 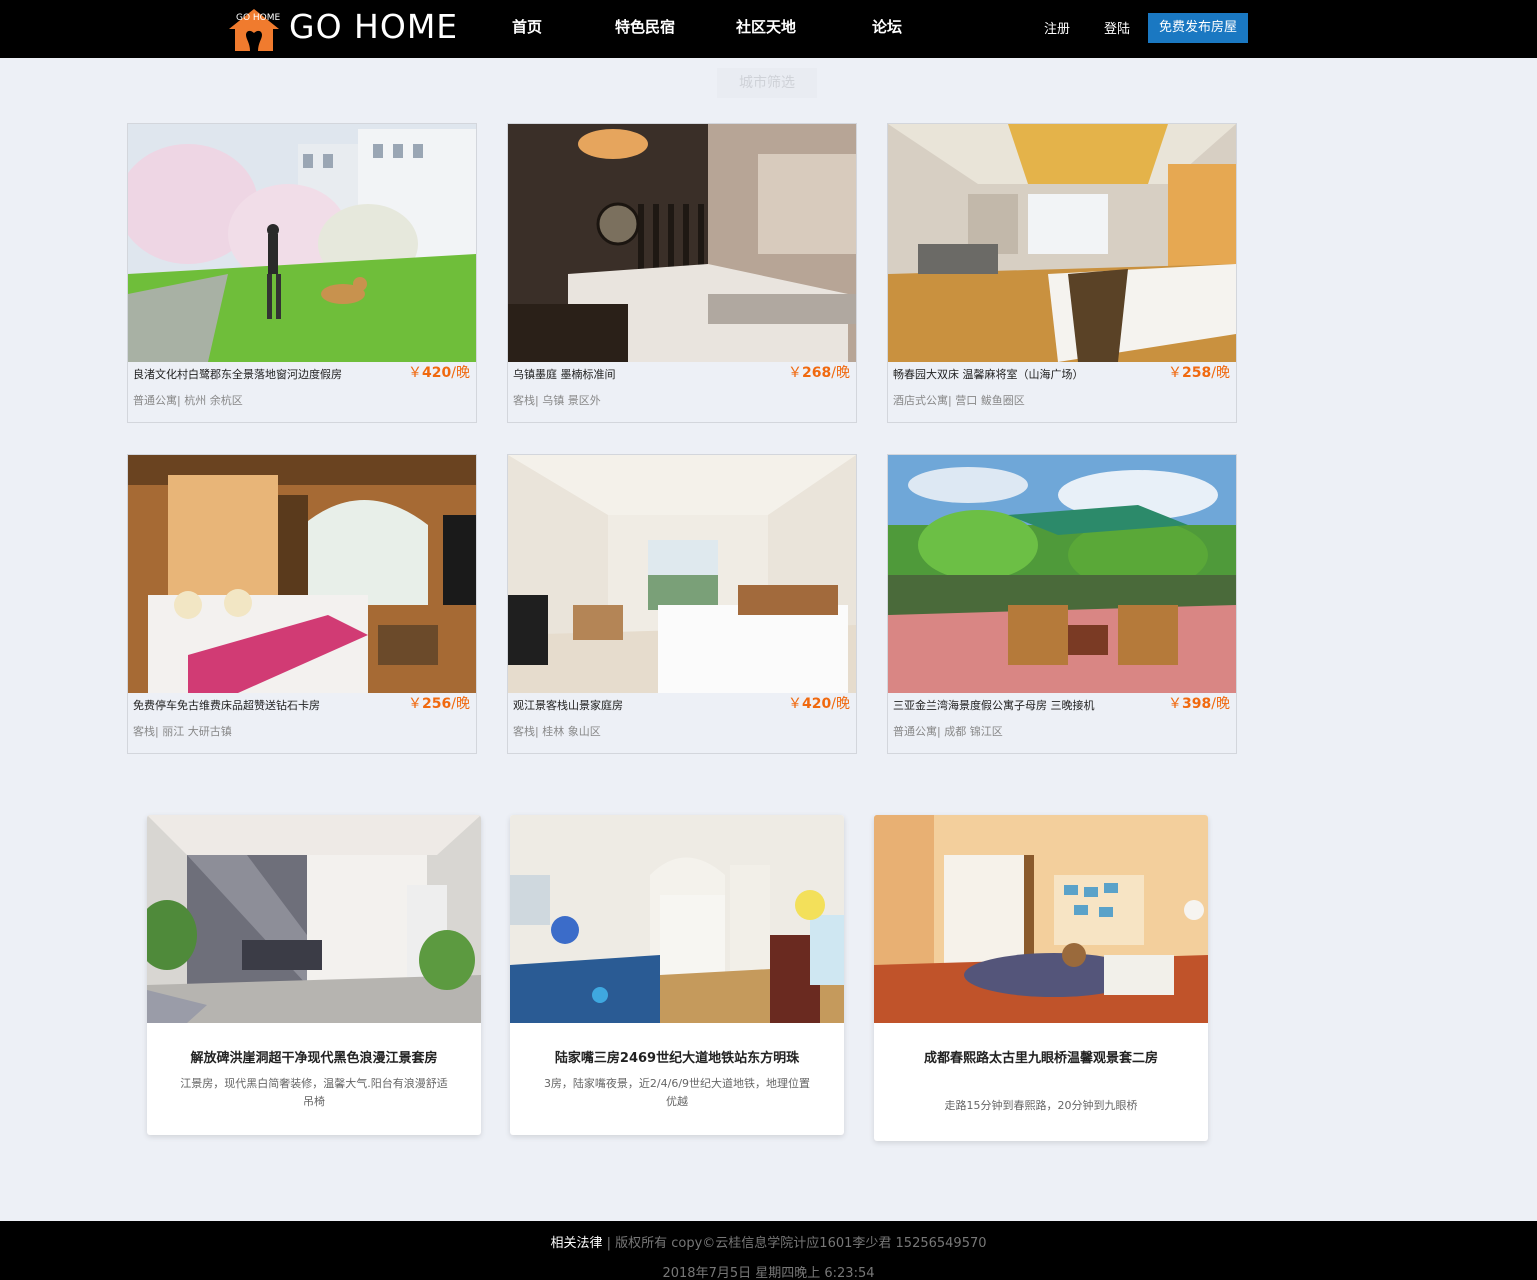 What do you see at coordinates (576, 1243) in the screenshot?
I see `legal-link: 相关法律` at bounding box center [576, 1243].